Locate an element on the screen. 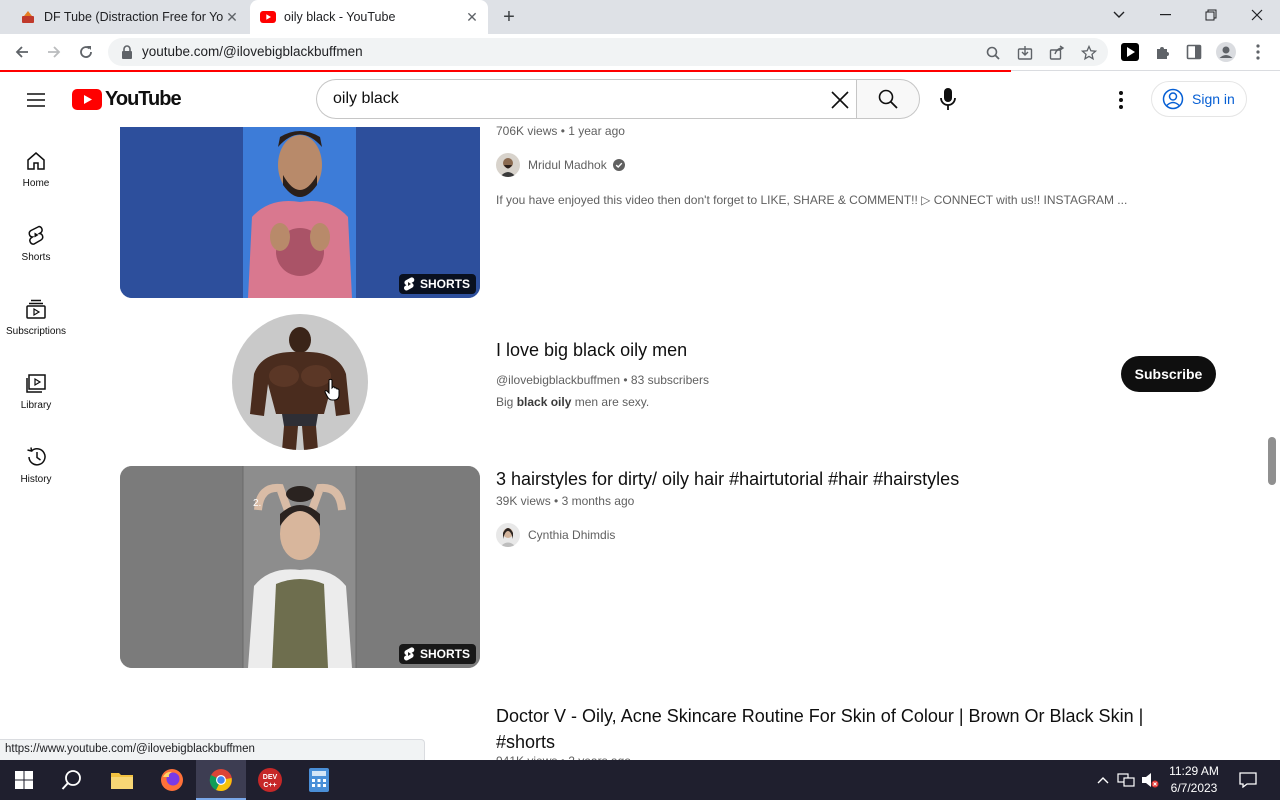  video-meta: 39K views • 3 months ago is located at coordinates (565, 501).